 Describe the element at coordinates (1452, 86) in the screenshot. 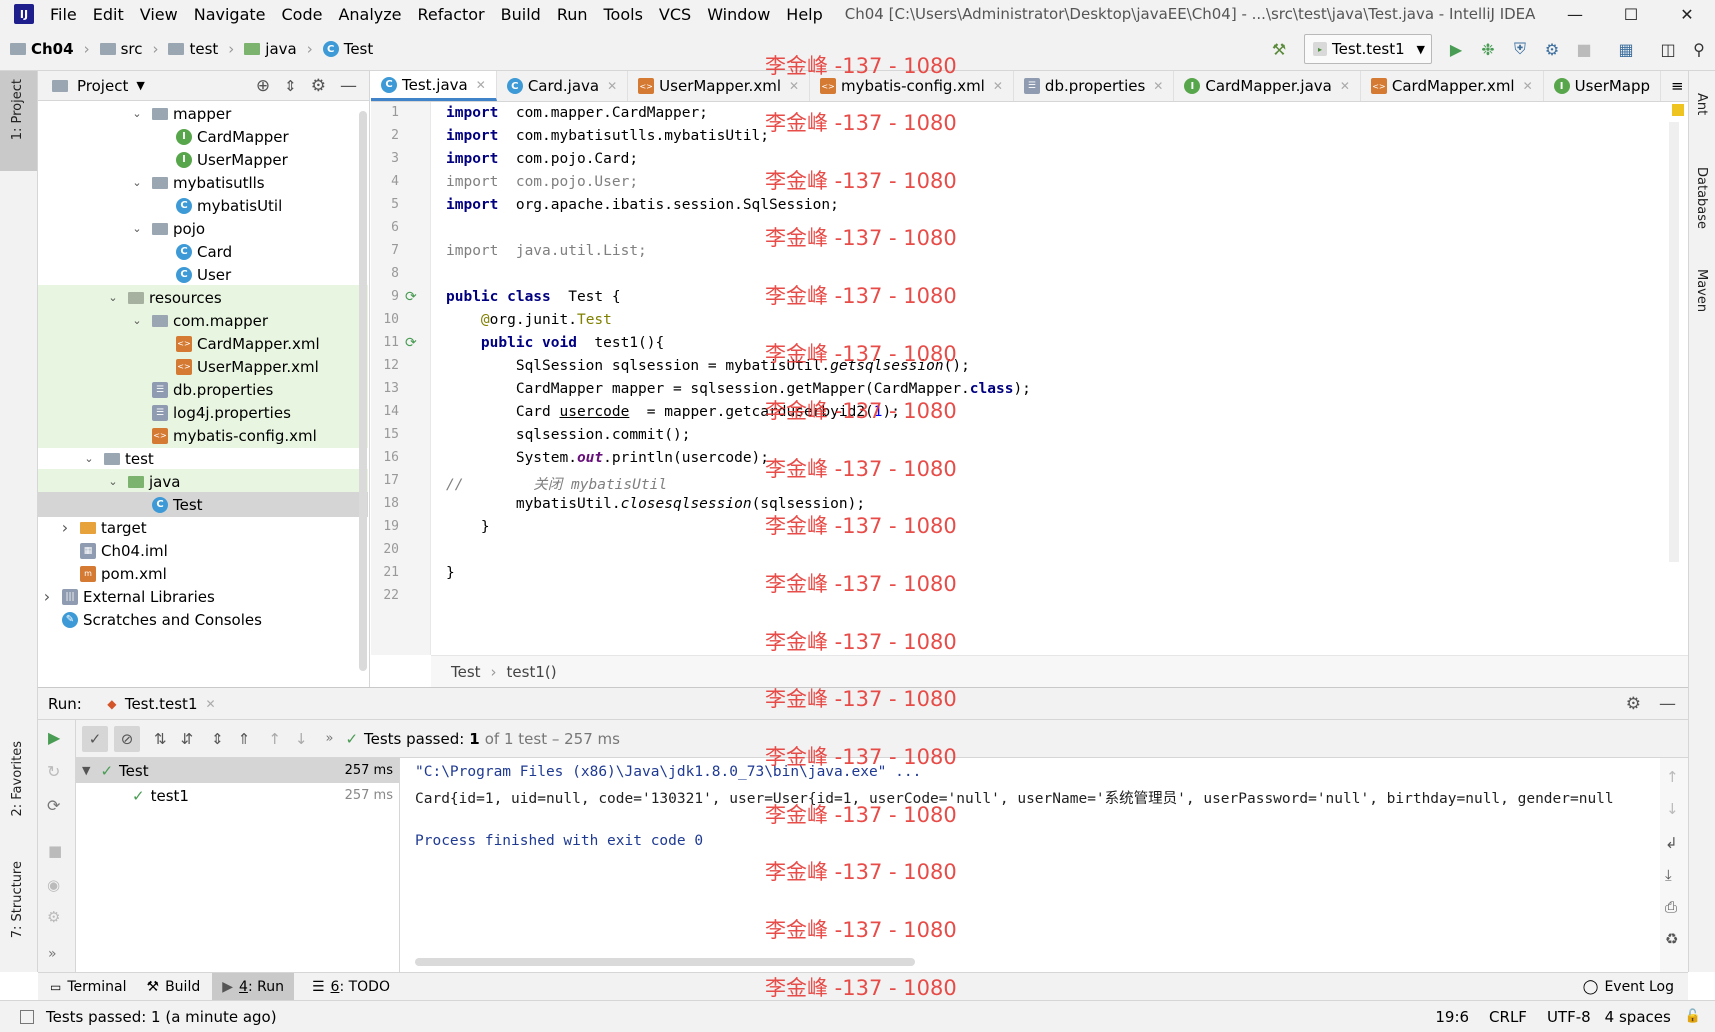

I see `editor-tab: <> CardMapper.xml ✕` at that location.